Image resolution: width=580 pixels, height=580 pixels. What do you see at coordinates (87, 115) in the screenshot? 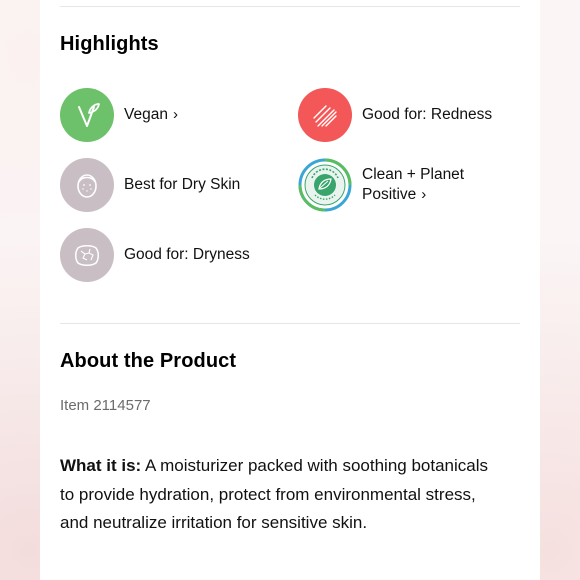
I see `leaf-icon` at bounding box center [87, 115].